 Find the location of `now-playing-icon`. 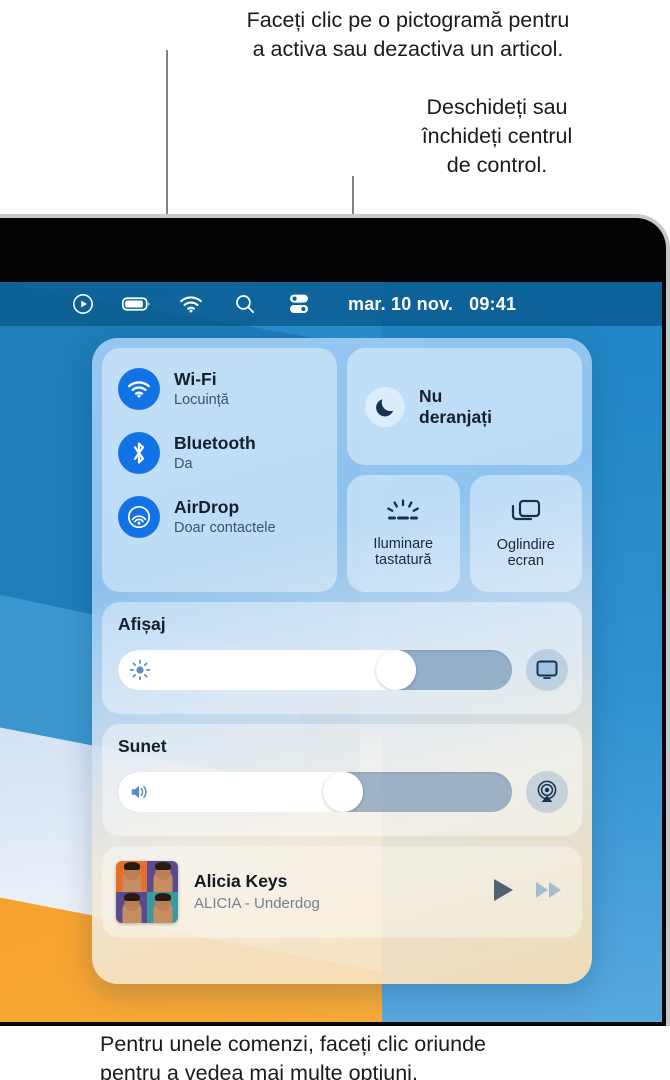

now-playing-icon is located at coordinates (83, 304).